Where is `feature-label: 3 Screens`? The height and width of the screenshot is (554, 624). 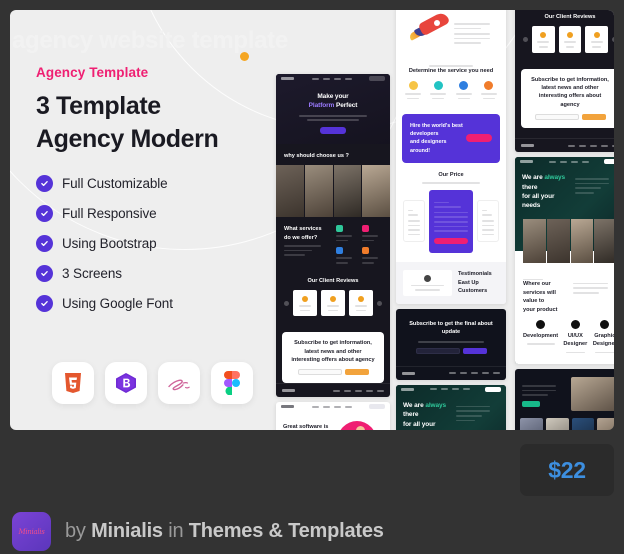 feature-label: 3 Screens is located at coordinates (92, 273).